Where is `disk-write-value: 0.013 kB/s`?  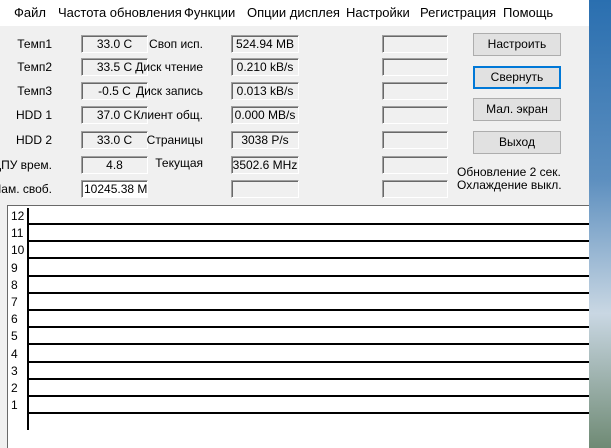
disk-write-value: 0.013 kB/s is located at coordinates (265, 91).